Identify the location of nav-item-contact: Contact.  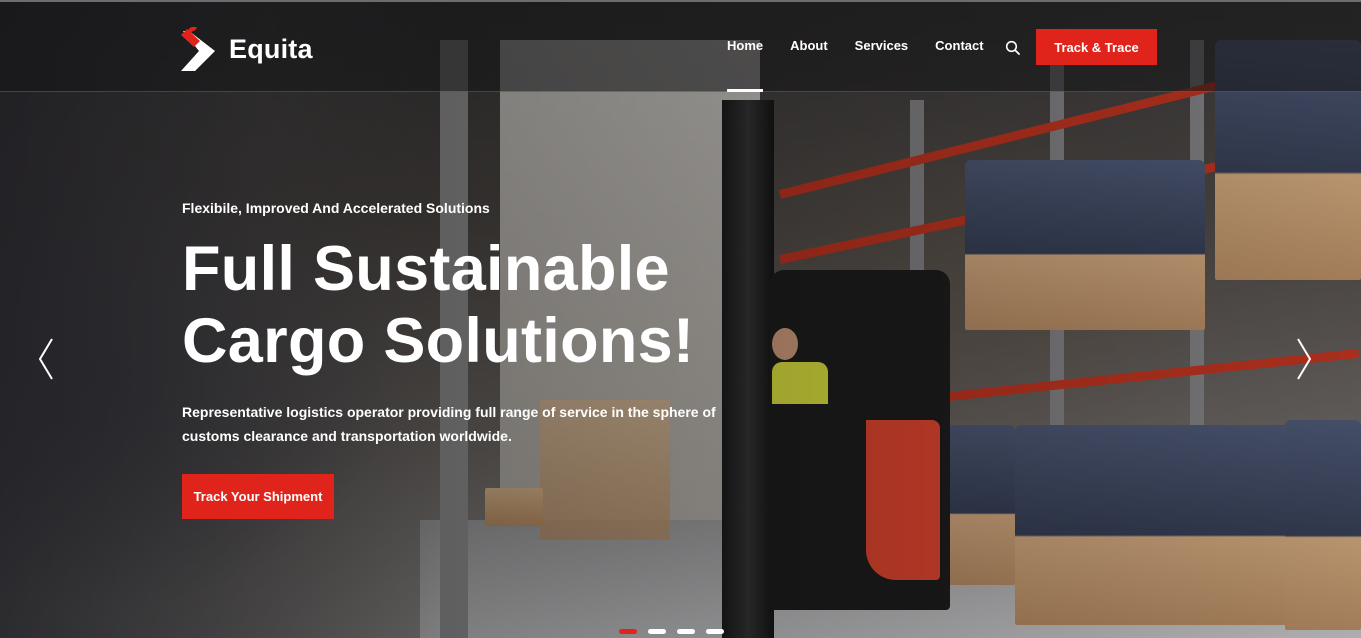
(959, 45).